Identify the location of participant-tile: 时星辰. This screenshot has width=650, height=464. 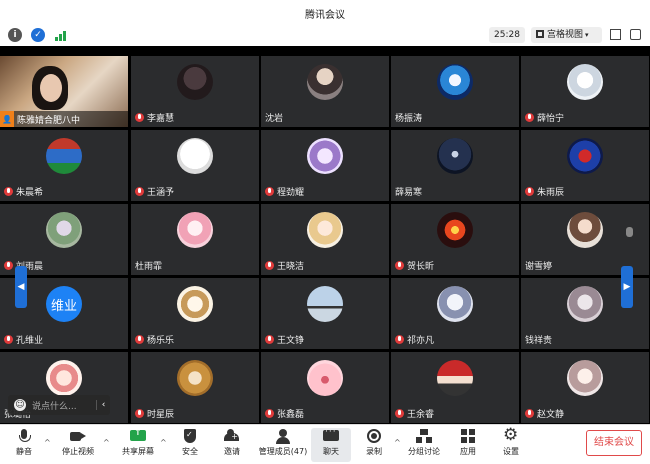
(195, 387).